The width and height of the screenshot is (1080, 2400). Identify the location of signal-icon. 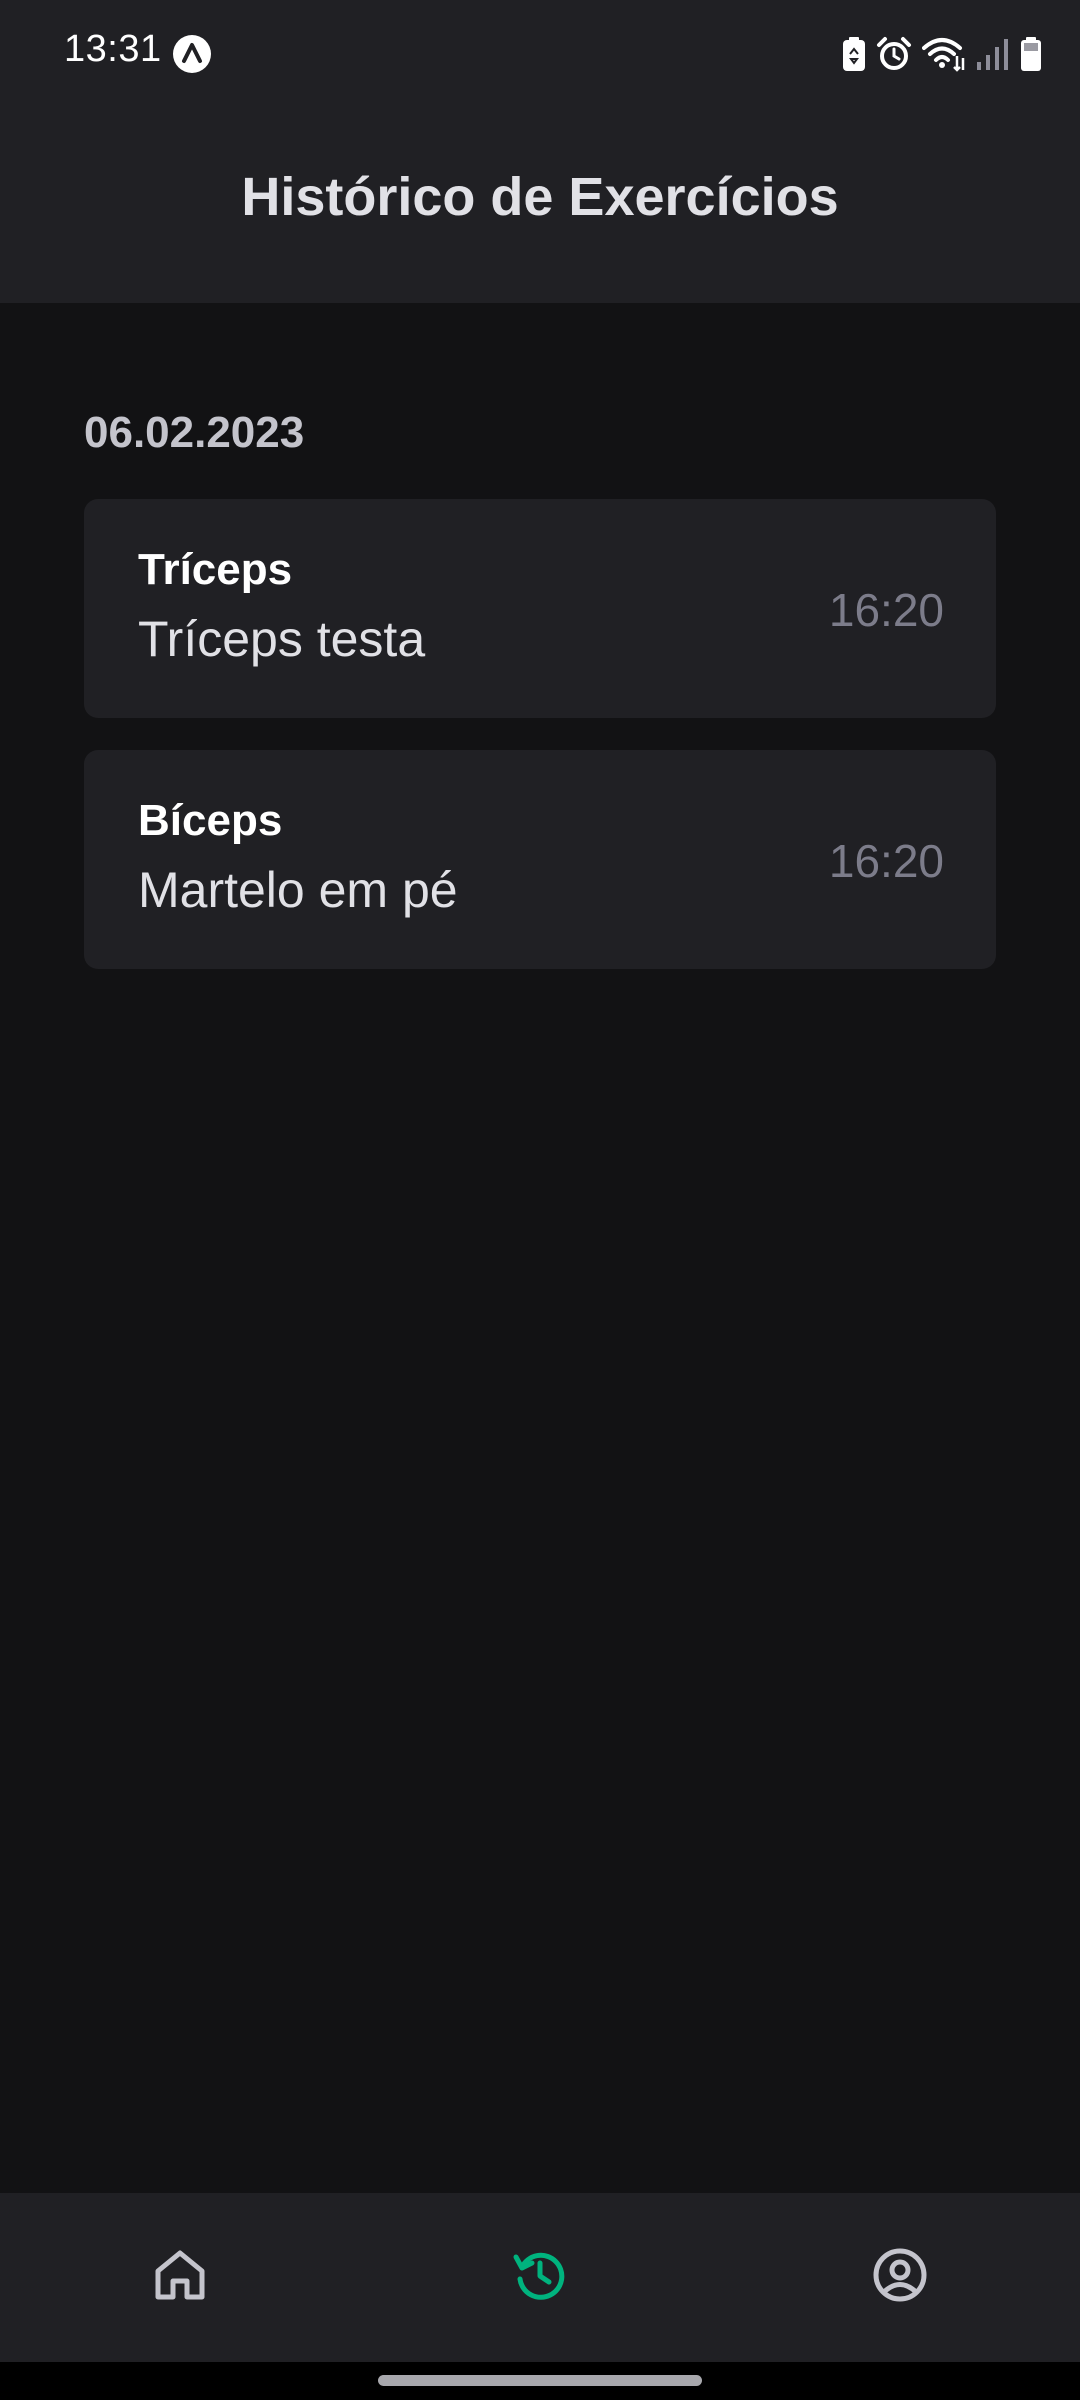
(992, 54).